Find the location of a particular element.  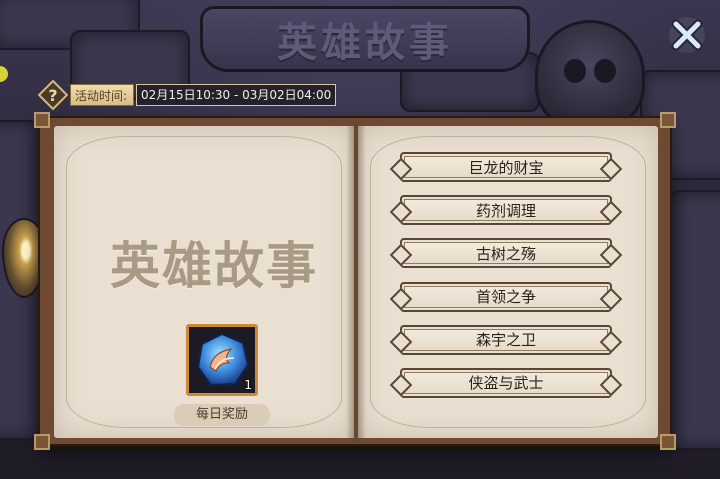

daily-reward-item: 1 is located at coordinates (222, 360).